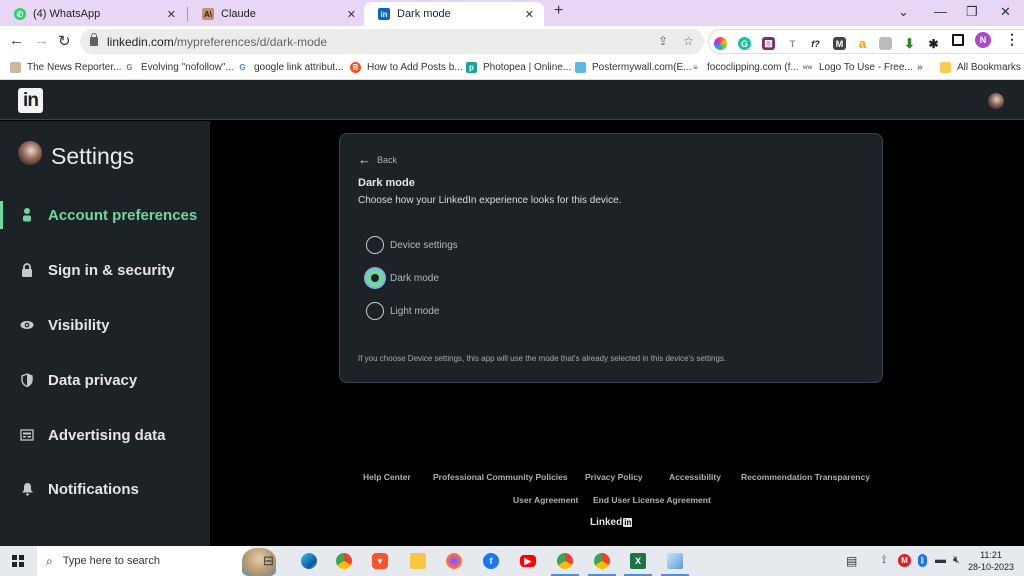 The width and height of the screenshot is (1024, 576). I want to click on claude-icon: A\, so click(208, 14).